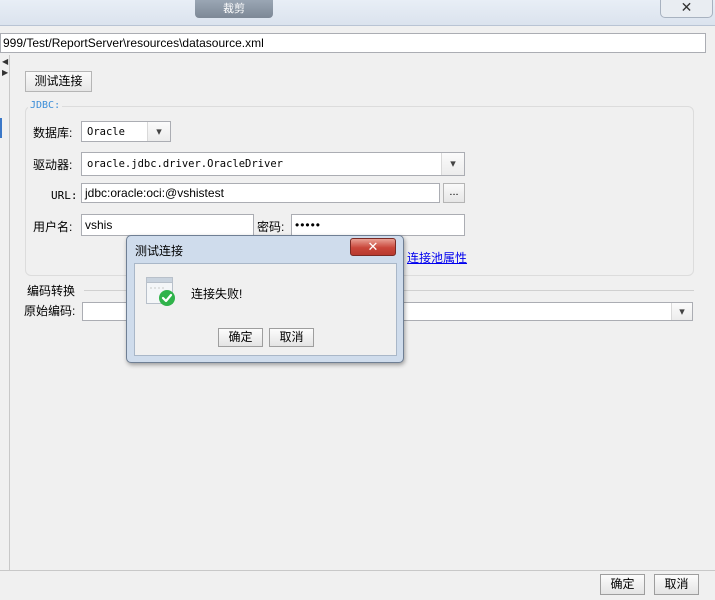 The height and width of the screenshot is (600, 715). I want to click on test-connection-dialog: 测试连接 ✕ 连接失败! 确定 取消, so click(265, 299).